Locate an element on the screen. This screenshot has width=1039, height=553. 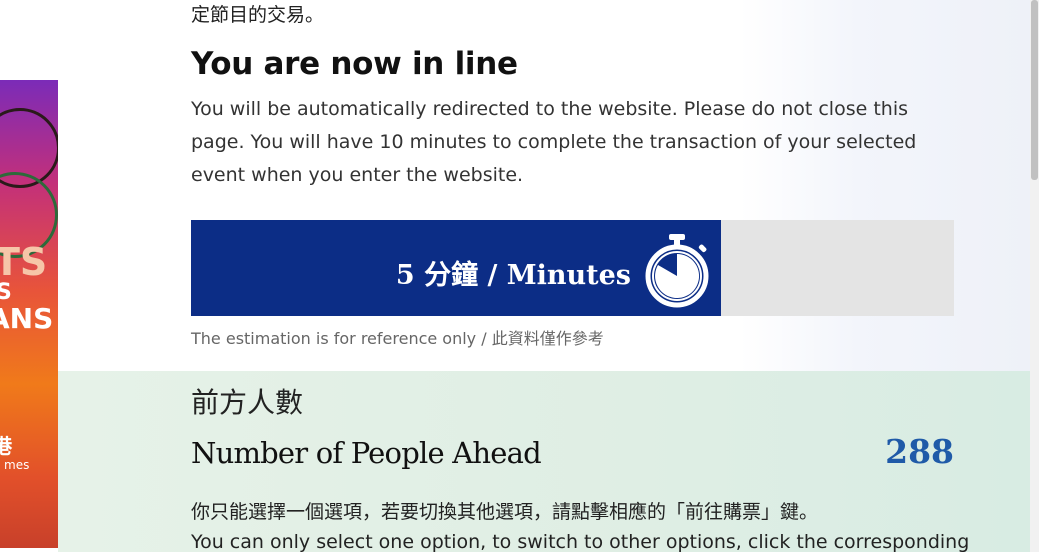
event-banner: TS S ANS 港 mes is located at coordinates (29, 314).